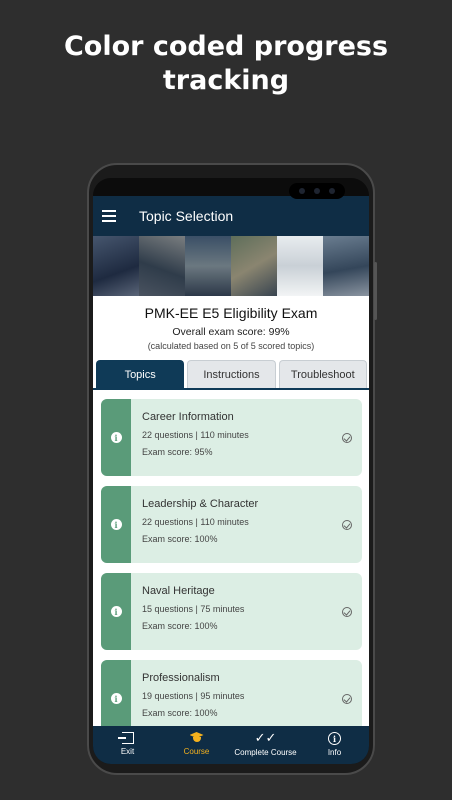 This screenshot has height=800, width=452. What do you see at coordinates (265, 752) in the screenshot?
I see `nav-complete-course-label: Complete Course` at bounding box center [265, 752].